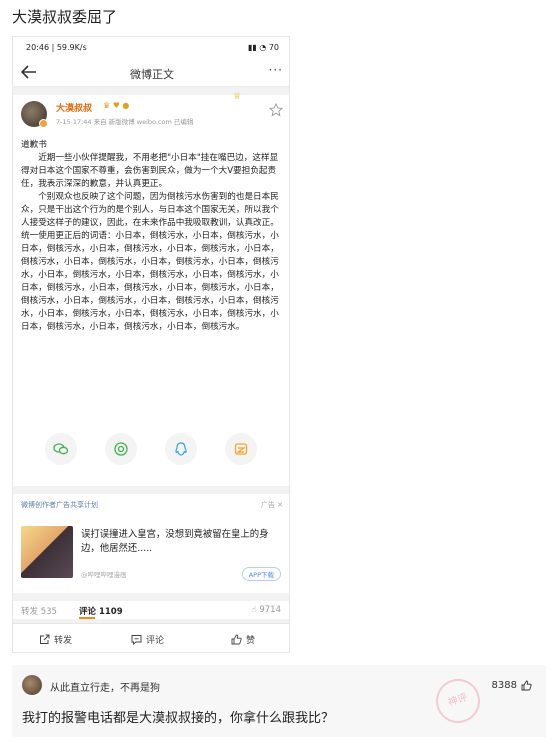 This screenshot has height=743, width=558. What do you see at coordinates (74, 107) in the screenshot?
I see `username: 大漠叔叔` at bounding box center [74, 107].